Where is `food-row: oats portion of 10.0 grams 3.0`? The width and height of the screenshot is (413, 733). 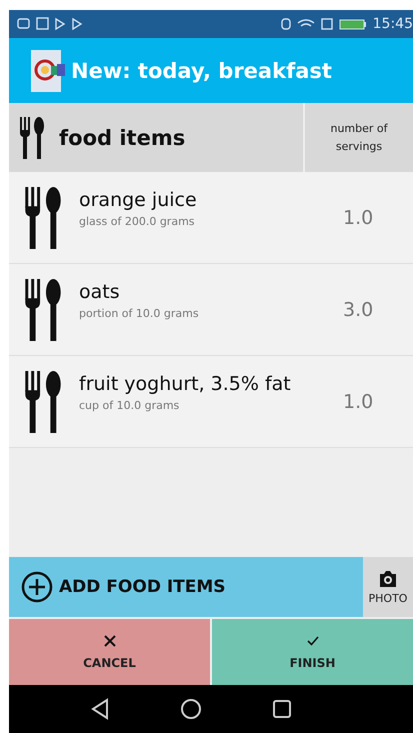
food-row: oats portion of 10.0 grams 3.0 is located at coordinates (211, 310).